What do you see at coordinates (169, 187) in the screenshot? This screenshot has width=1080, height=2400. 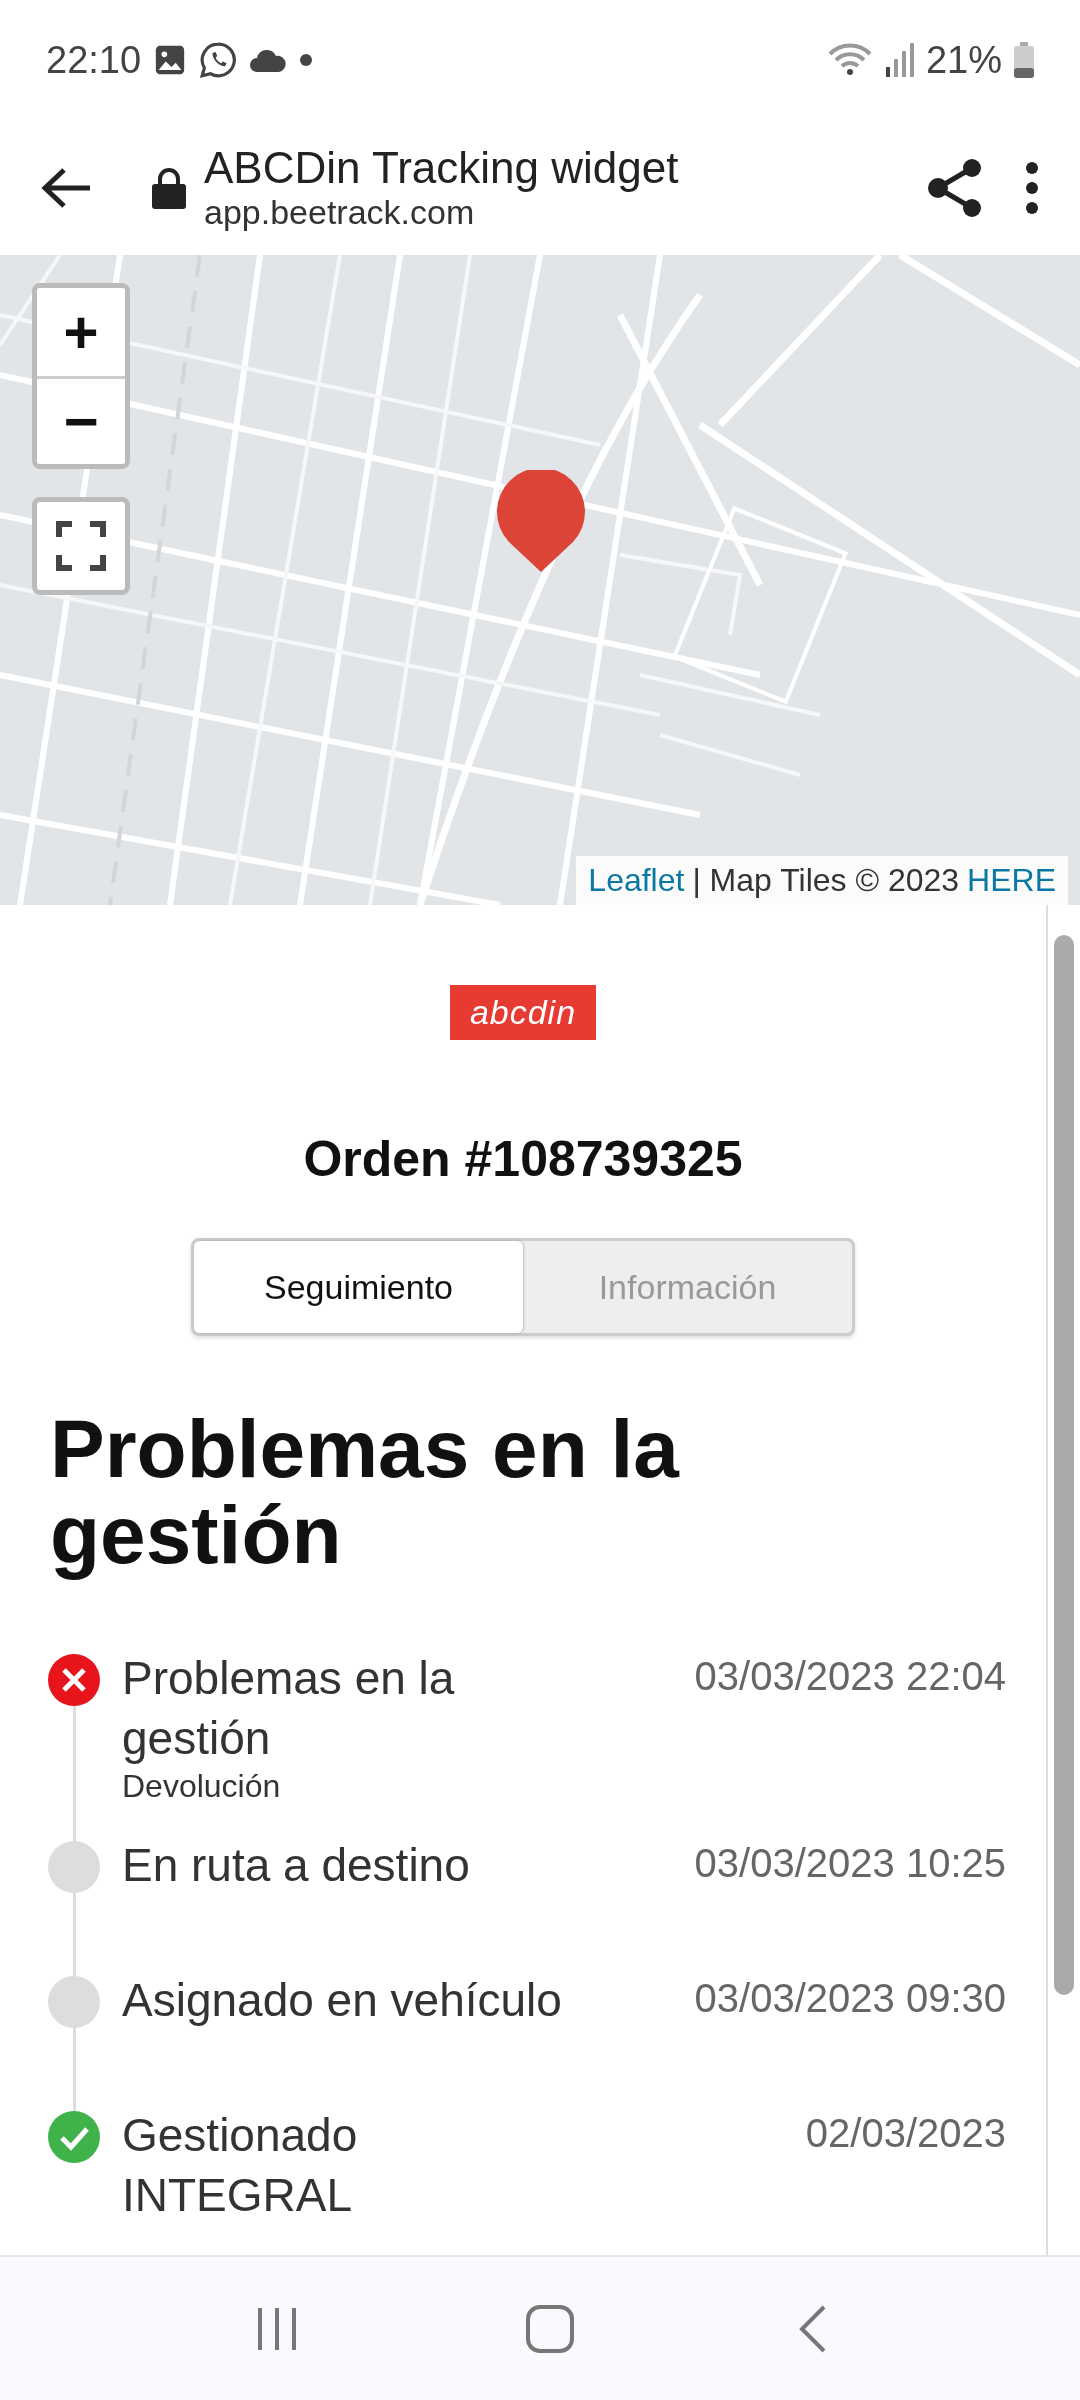 I see `lock-icon` at bounding box center [169, 187].